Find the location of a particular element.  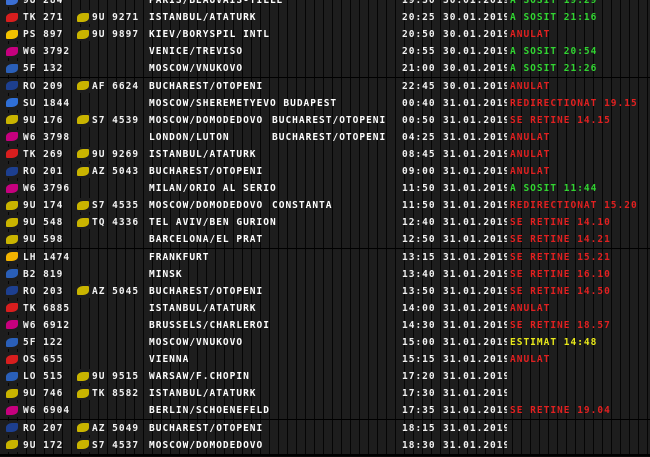

codeshare-code: AZ 5045 is located at coordinates (116, 291).